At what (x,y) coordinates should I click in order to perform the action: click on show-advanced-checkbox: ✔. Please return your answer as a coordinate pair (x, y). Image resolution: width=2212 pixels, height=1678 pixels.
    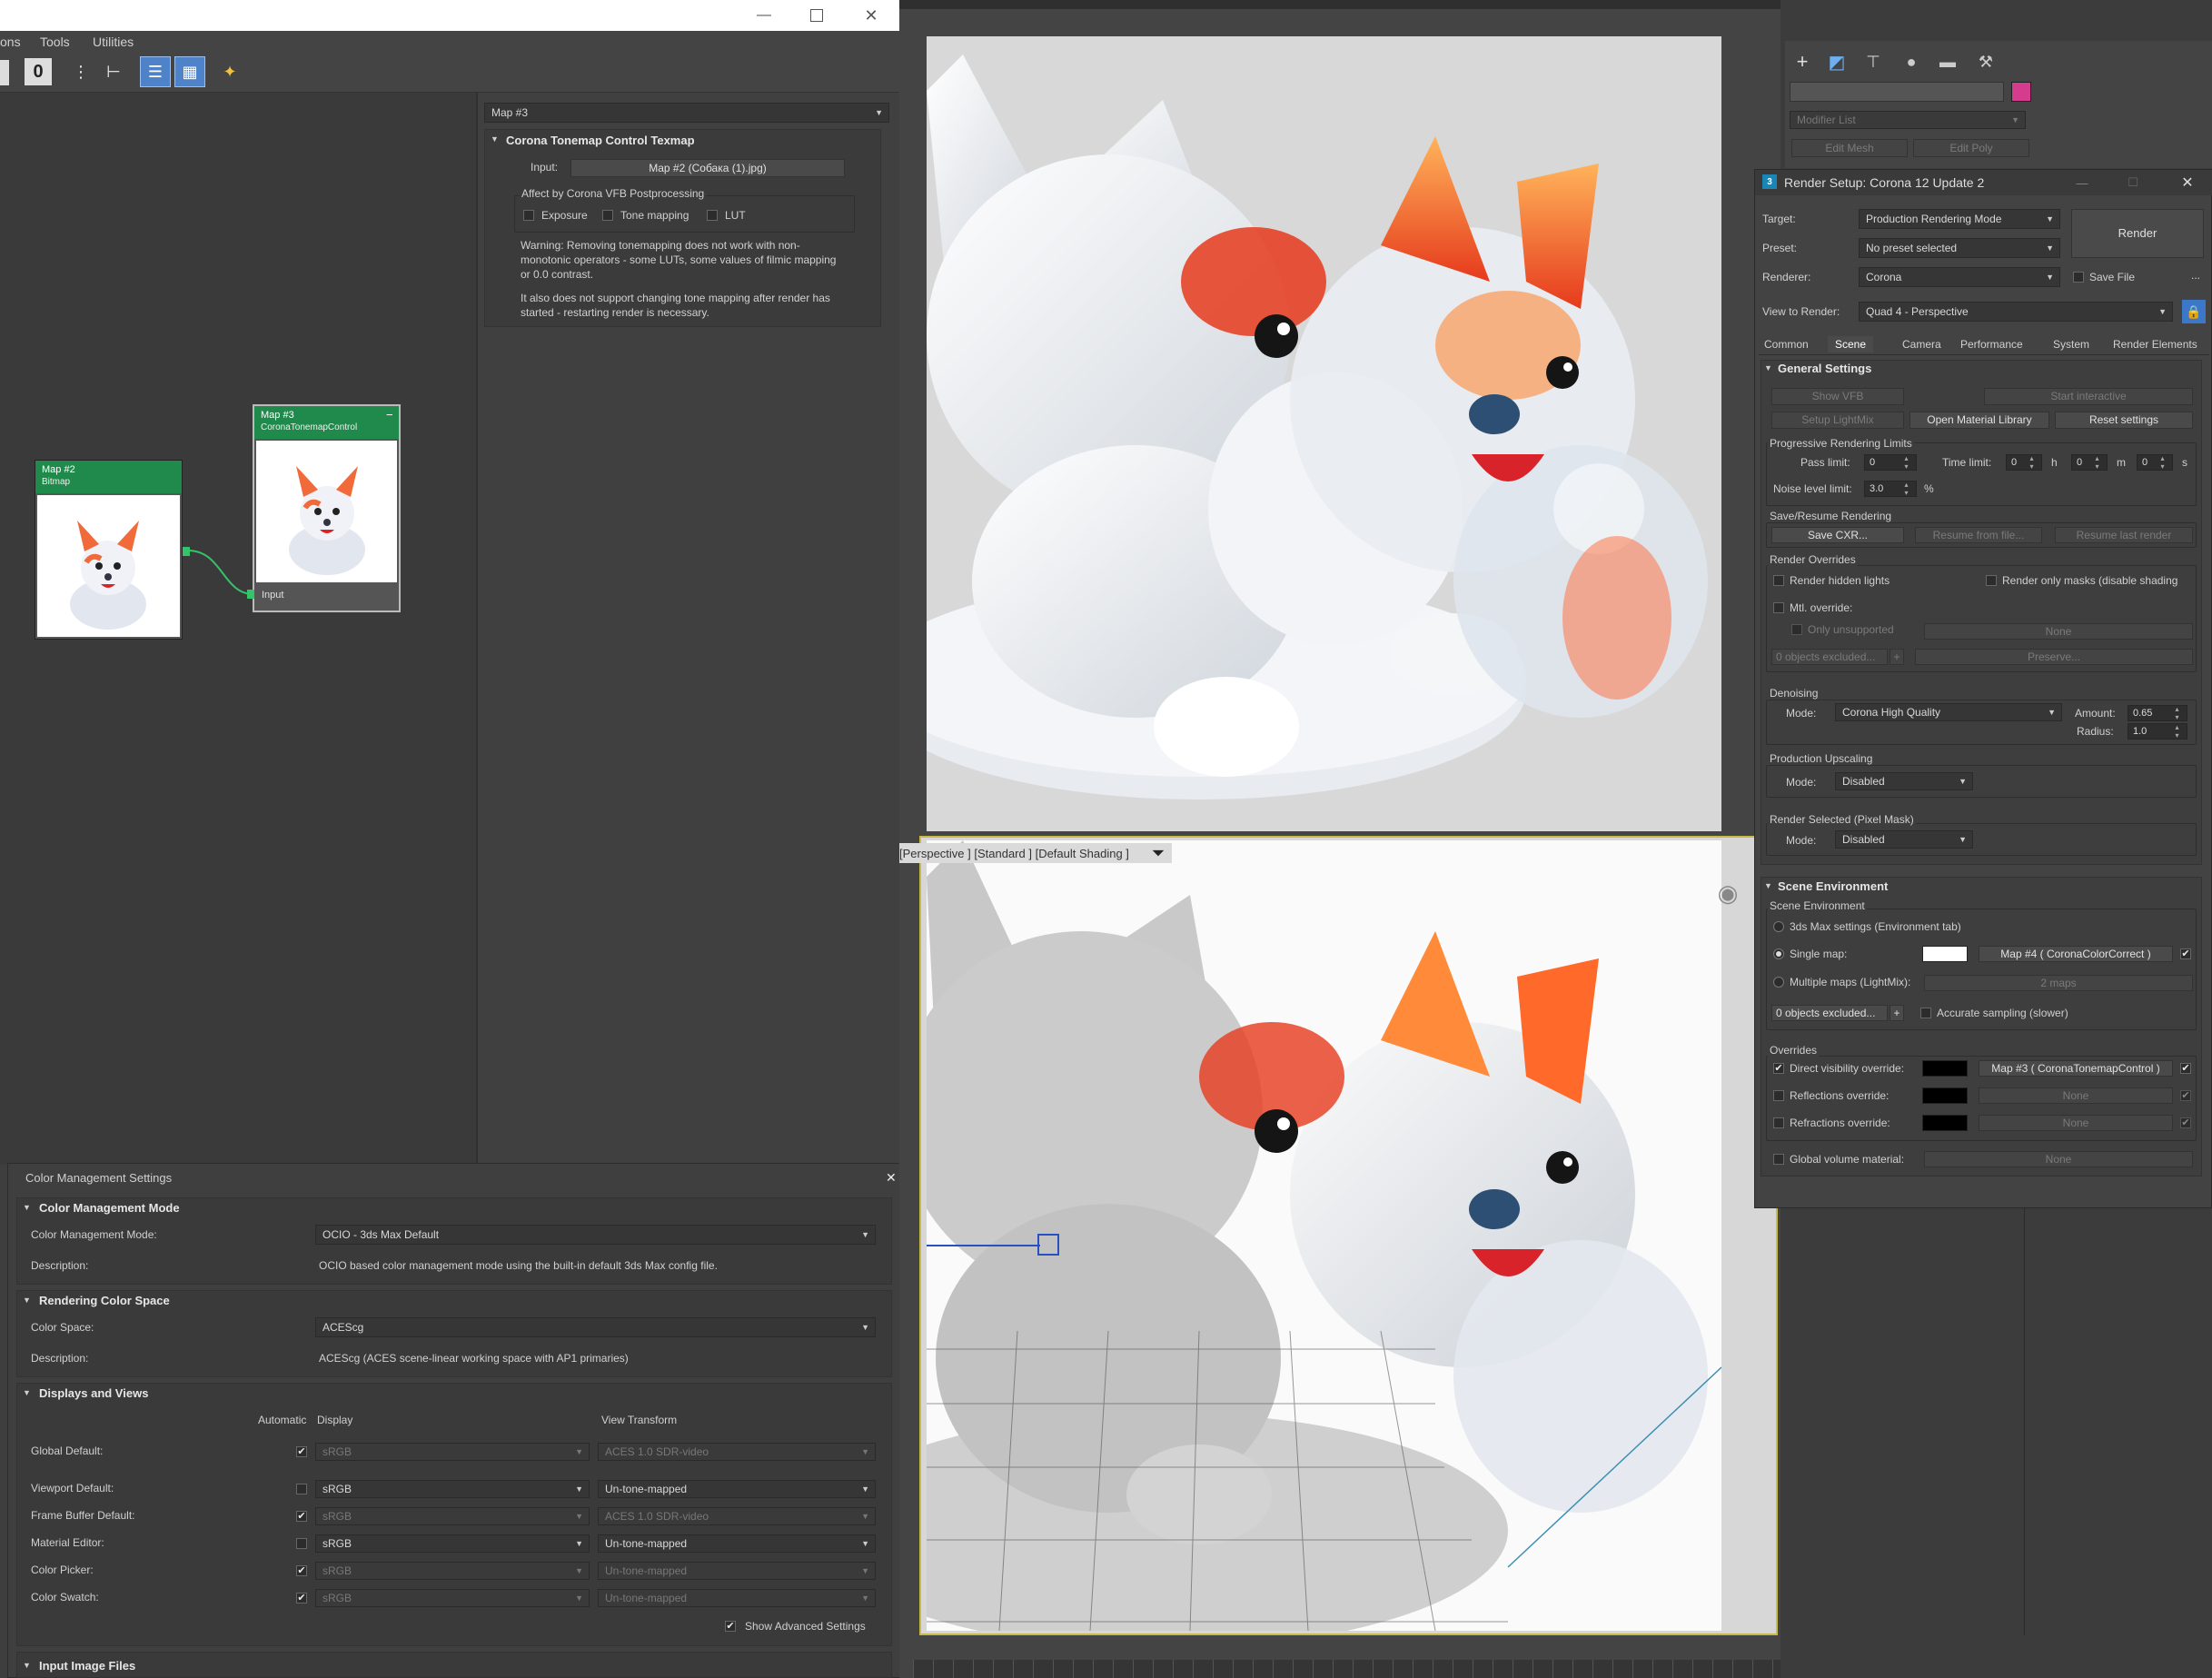
    Looking at the image, I should click on (730, 1626).